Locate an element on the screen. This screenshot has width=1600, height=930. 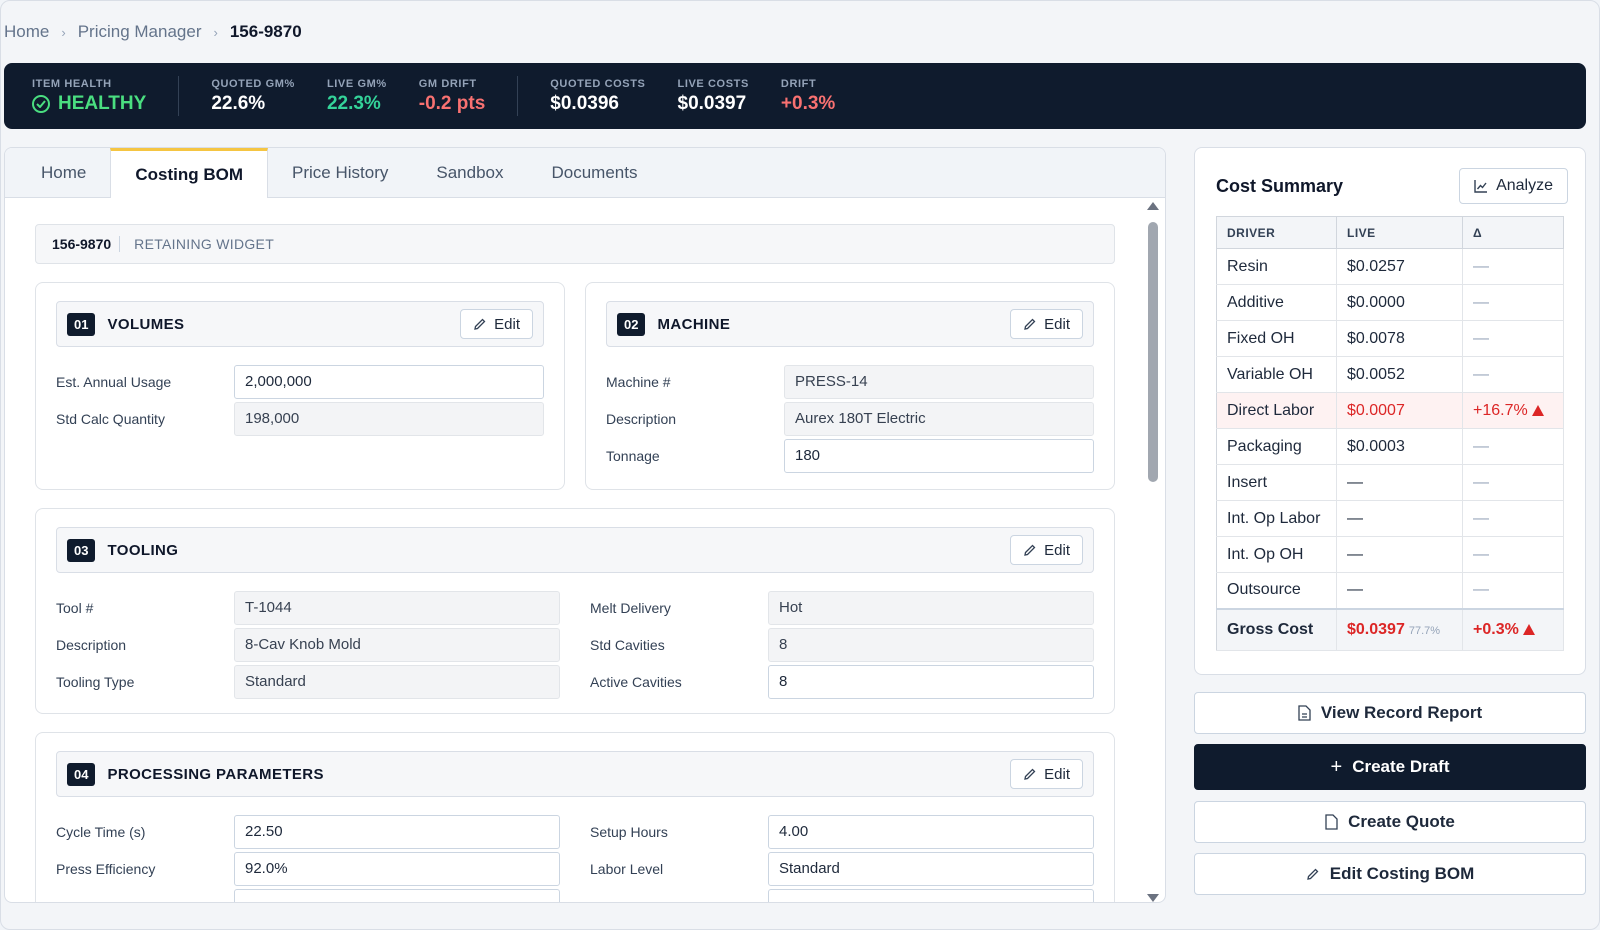
metric-label: QUOTED GM% is located at coordinates (253, 83).